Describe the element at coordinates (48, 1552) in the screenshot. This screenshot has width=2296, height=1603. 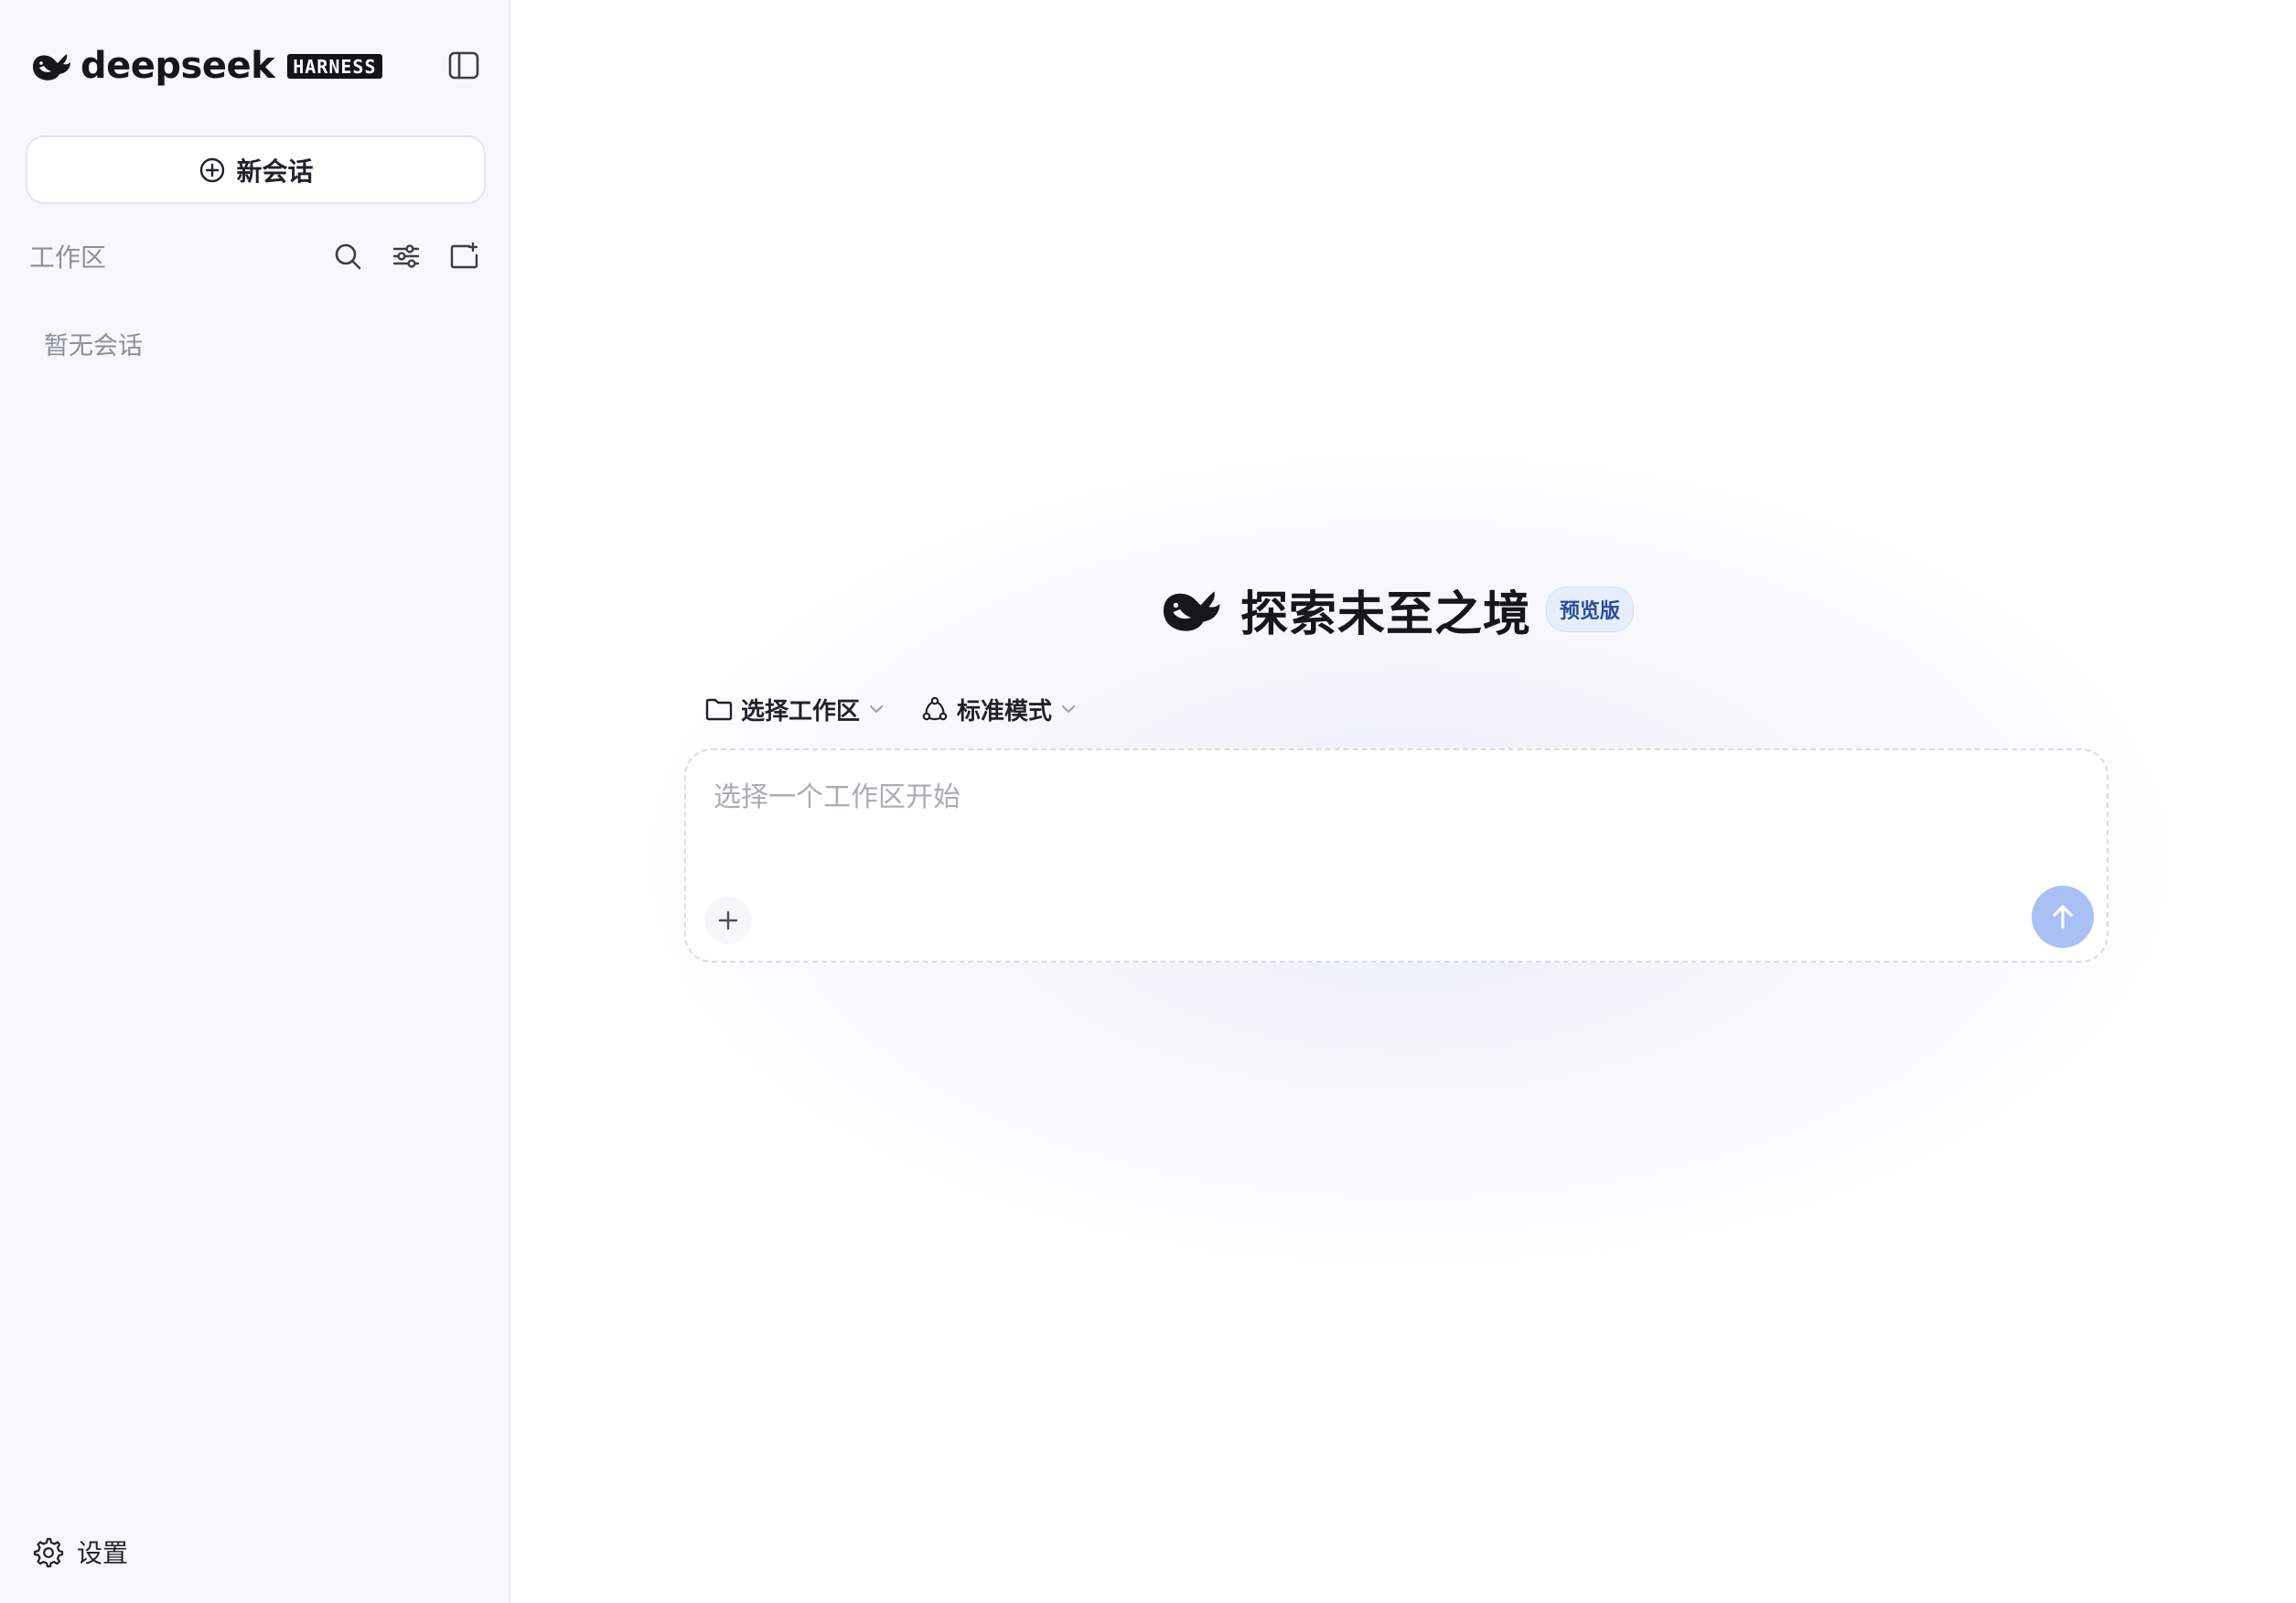
I see `gear-icon` at that location.